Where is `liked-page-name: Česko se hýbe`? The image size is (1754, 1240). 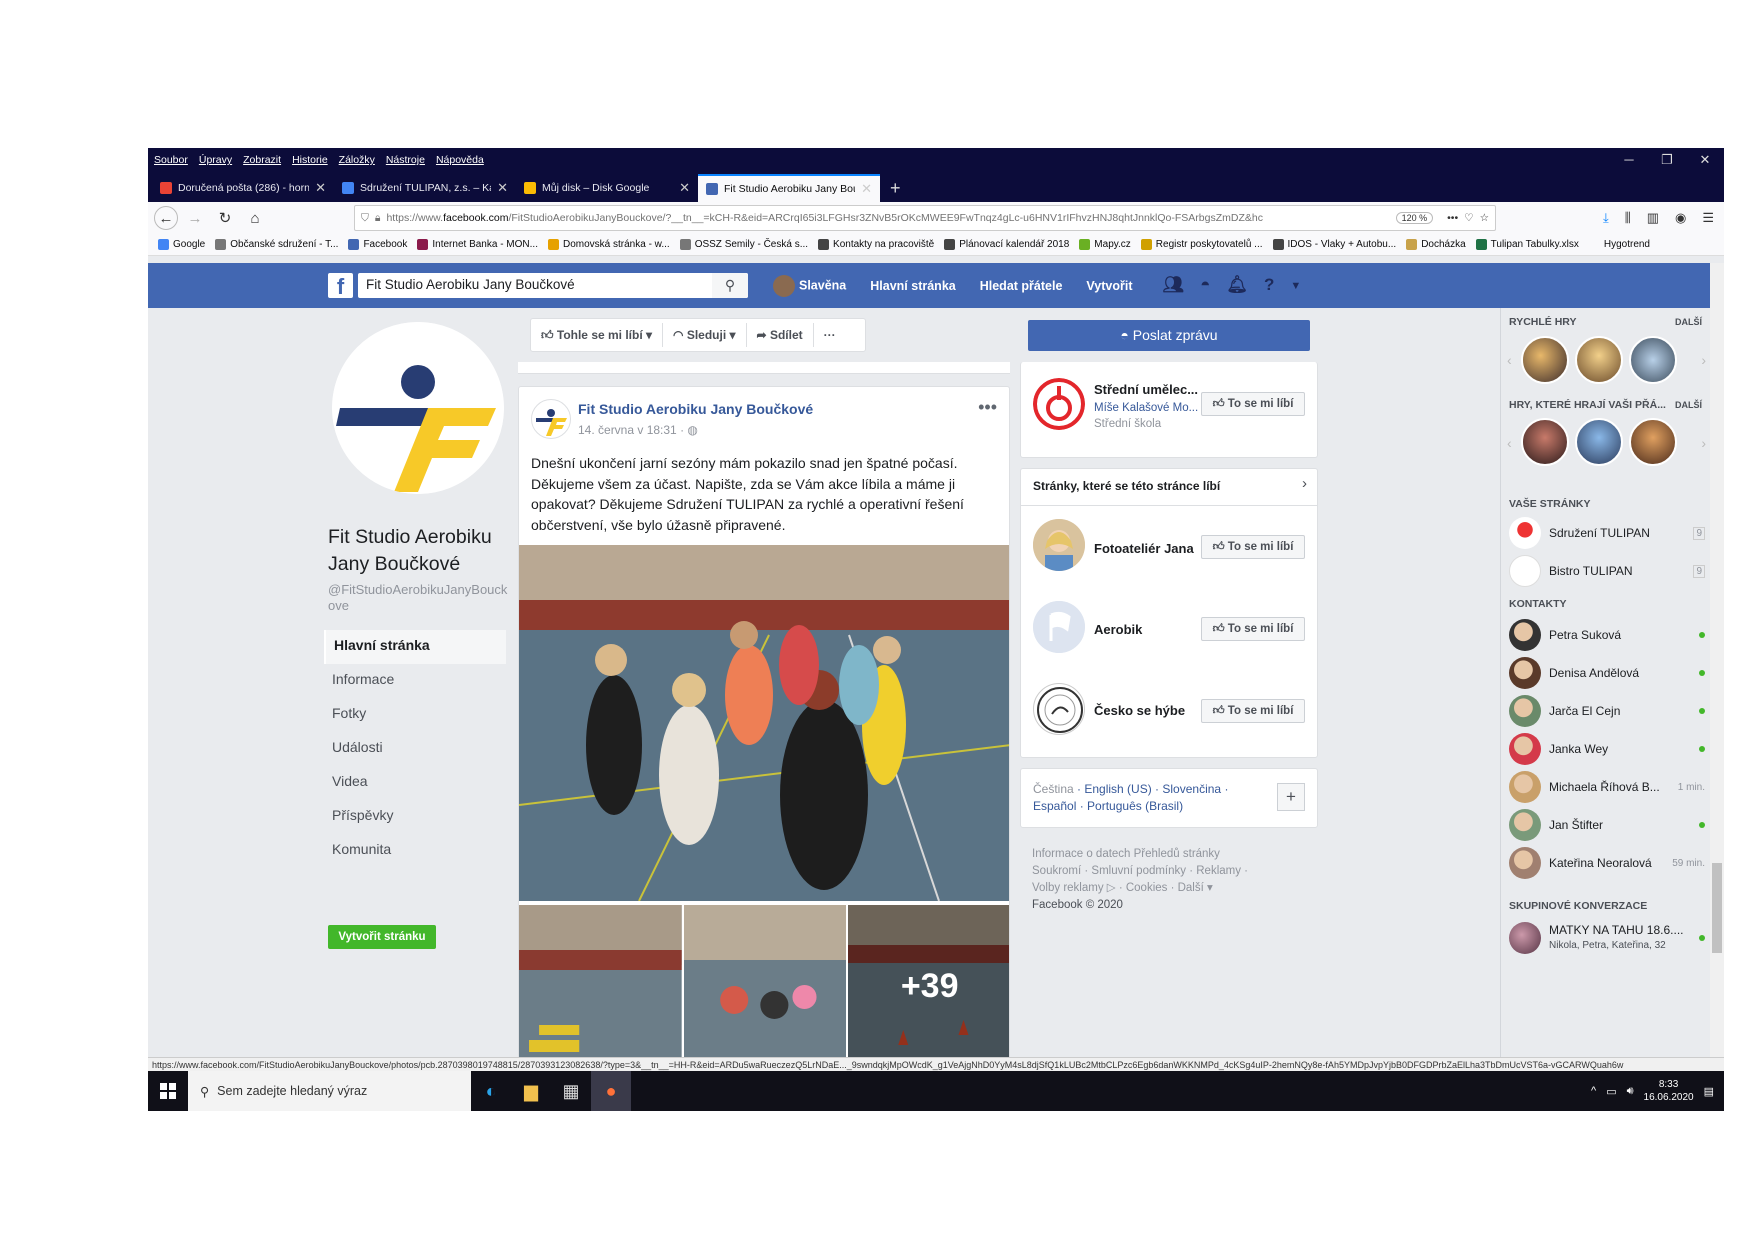 liked-page-name: Česko se hýbe is located at coordinates (1139, 710).